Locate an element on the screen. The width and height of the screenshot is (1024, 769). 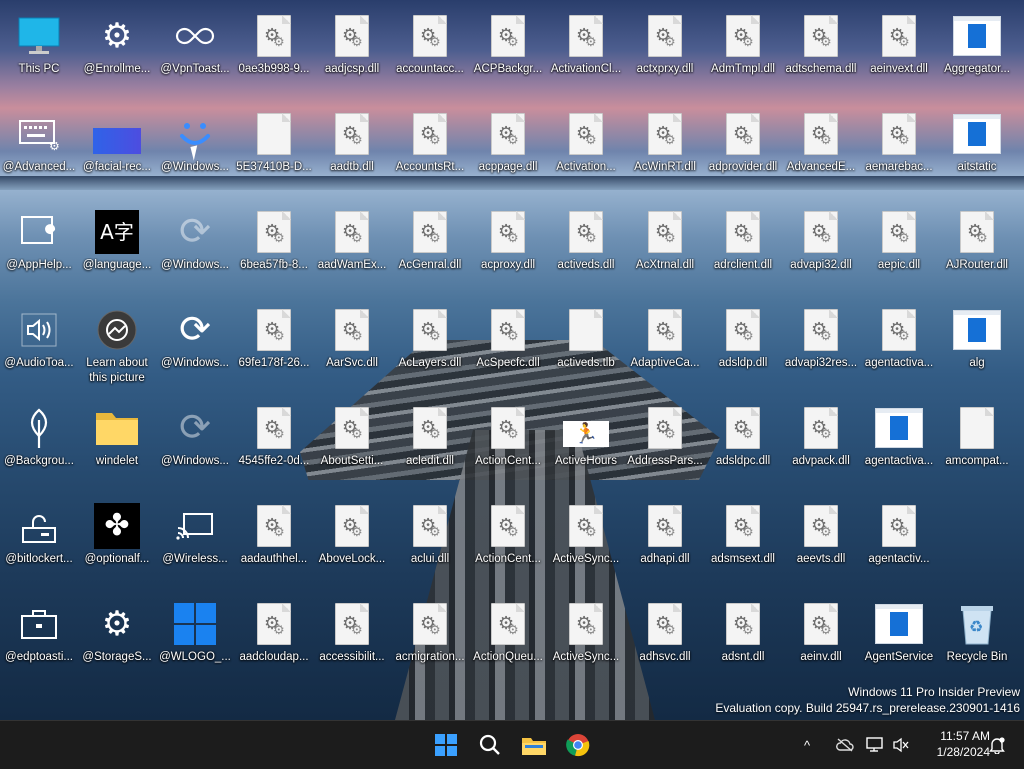
desktop-icon: ⚙ ⚙ AcSpecfc.dll is located at coordinates (508, 348).